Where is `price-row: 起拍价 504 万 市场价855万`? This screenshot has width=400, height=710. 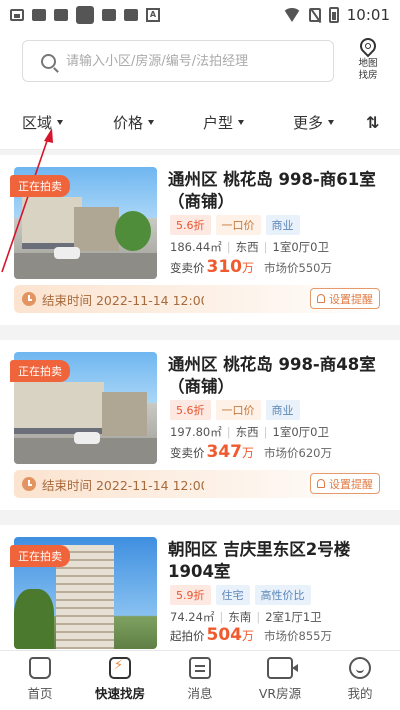
price-row: 起拍价 504 万 市场价855万 is located at coordinates (251, 635).